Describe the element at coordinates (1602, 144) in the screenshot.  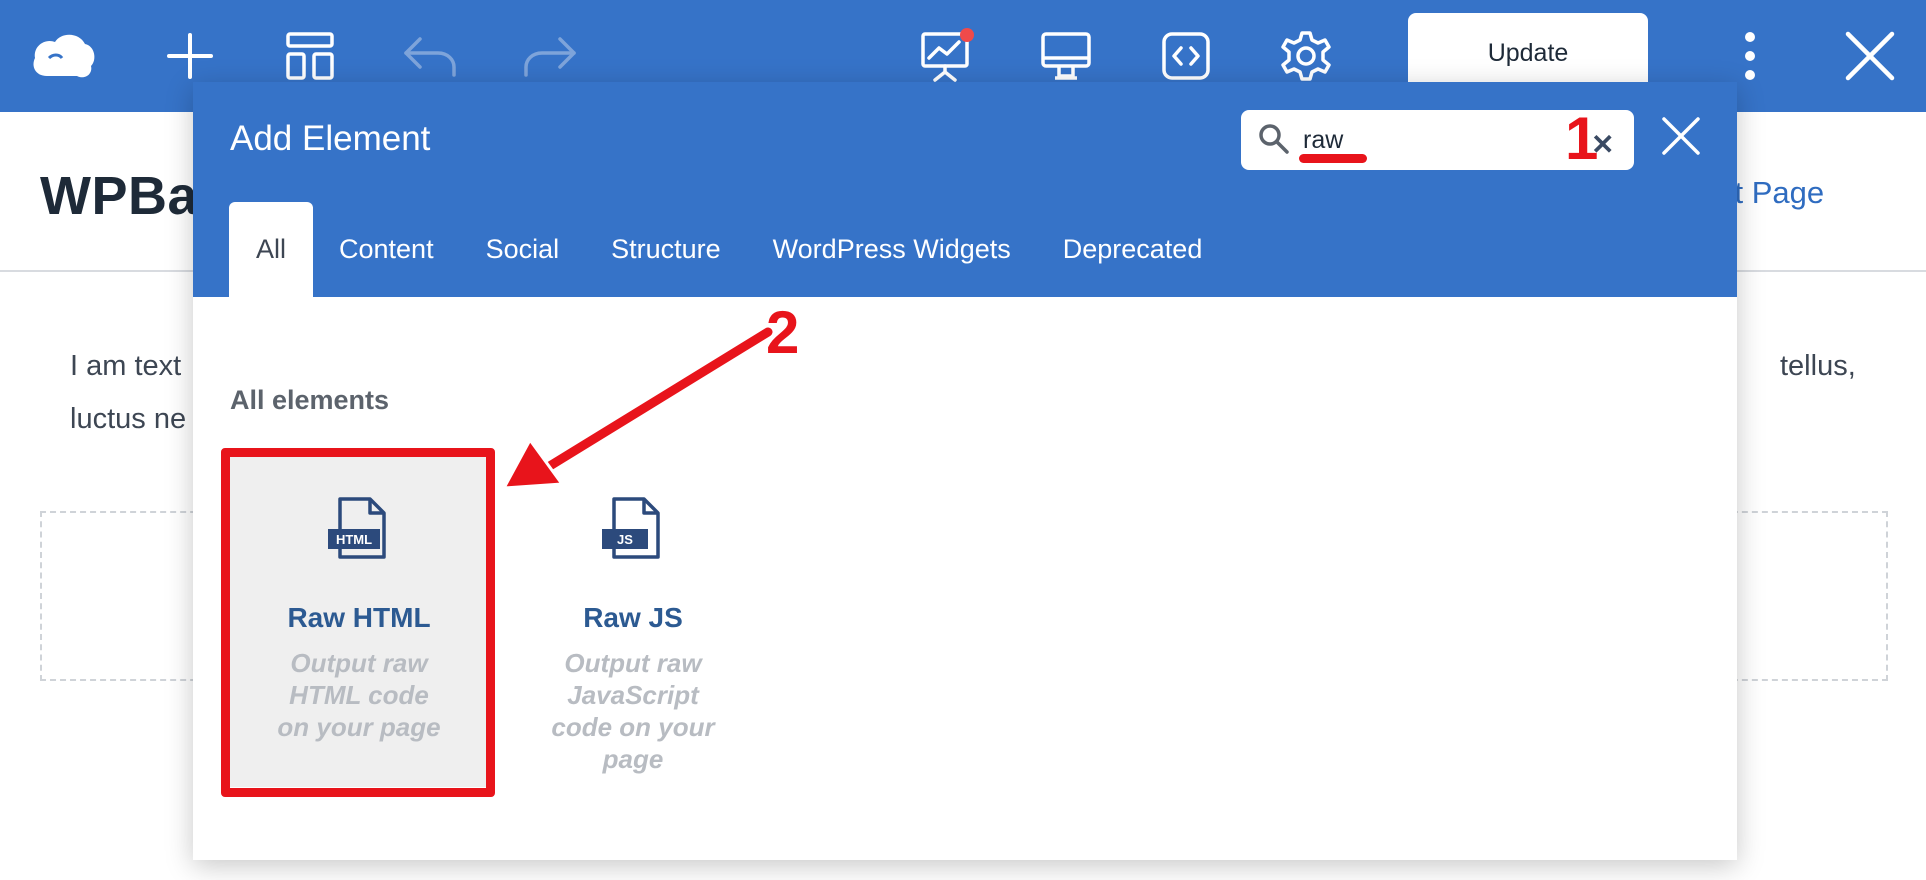
I see `clear-search-icon: ✕` at that location.